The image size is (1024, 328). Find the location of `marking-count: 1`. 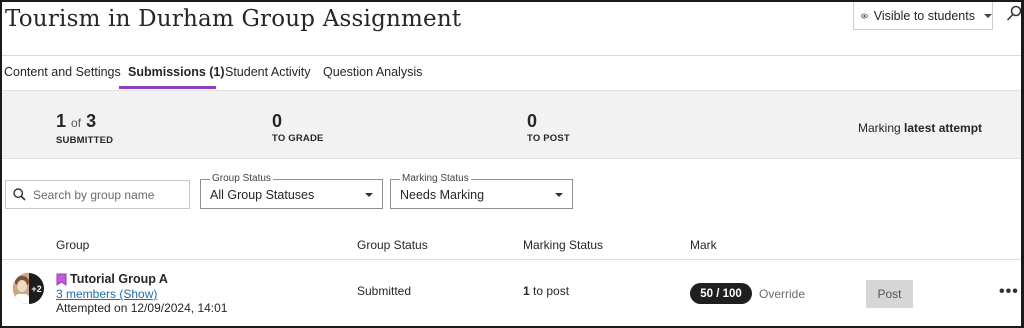

marking-count: 1 is located at coordinates (526, 291).